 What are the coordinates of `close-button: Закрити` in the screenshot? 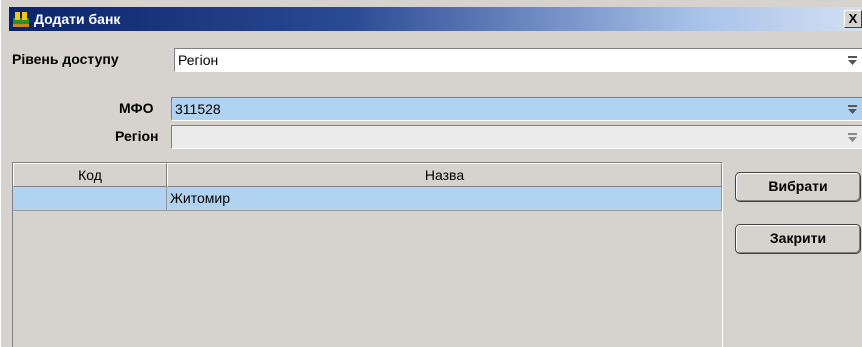 It's located at (798, 239).